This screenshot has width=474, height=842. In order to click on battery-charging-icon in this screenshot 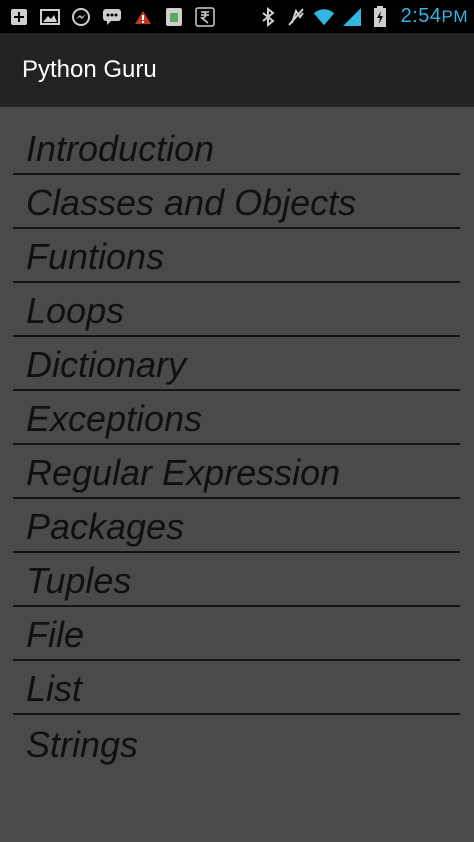, I will do `click(380, 16)`.